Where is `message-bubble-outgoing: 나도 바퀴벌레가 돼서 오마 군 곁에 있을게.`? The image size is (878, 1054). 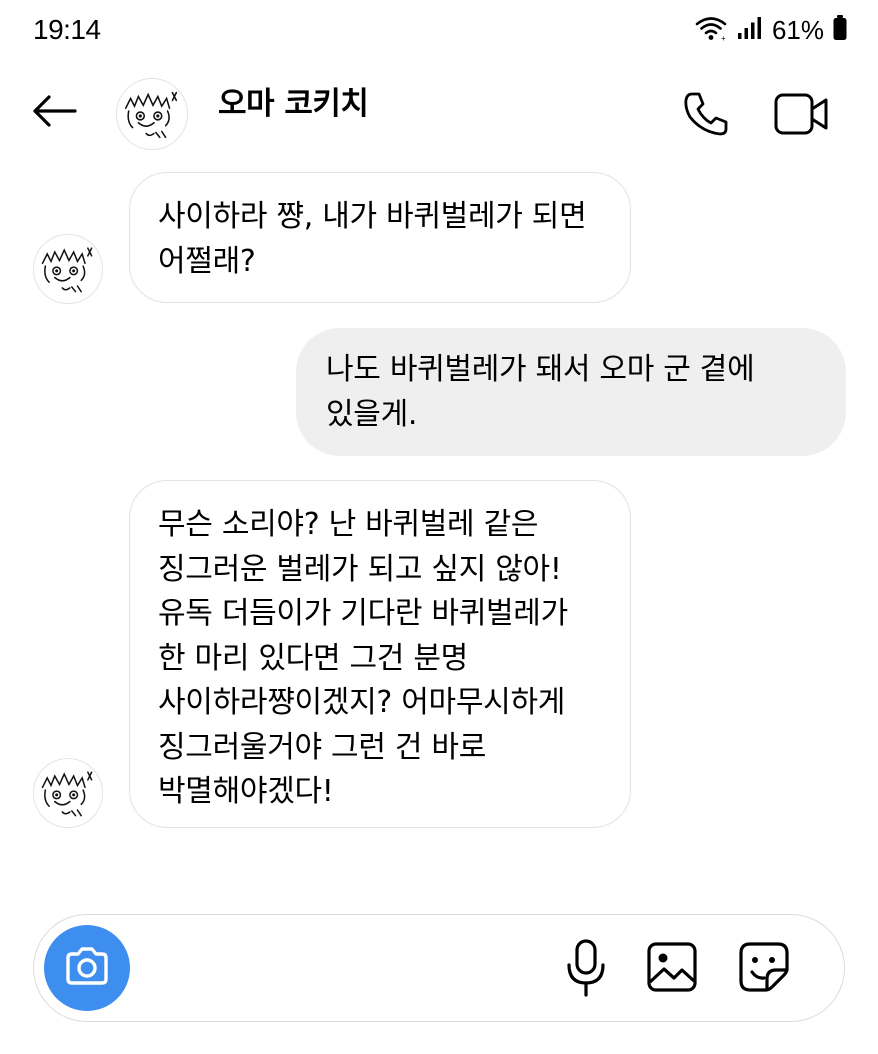 message-bubble-outgoing: 나도 바퀴벌레가 돼서 오마 군 곁에 있을게. is located at coordinates (571, 392).